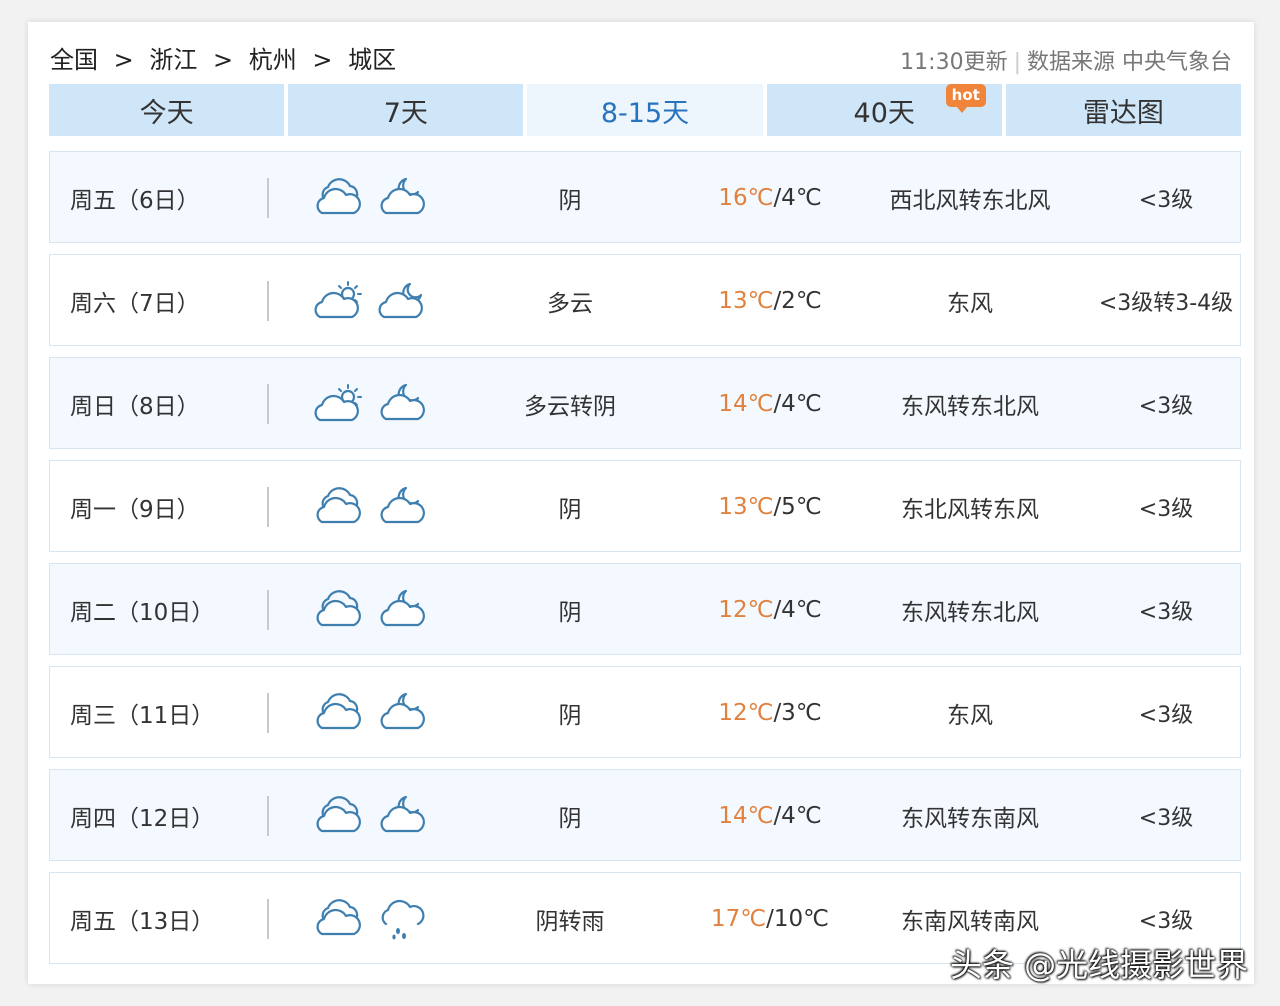 This screenshot has height=1006, width=1280. Describe the element at coordinates (884, 113) in the screenshot. I see `tab-label: 40天` at that location.